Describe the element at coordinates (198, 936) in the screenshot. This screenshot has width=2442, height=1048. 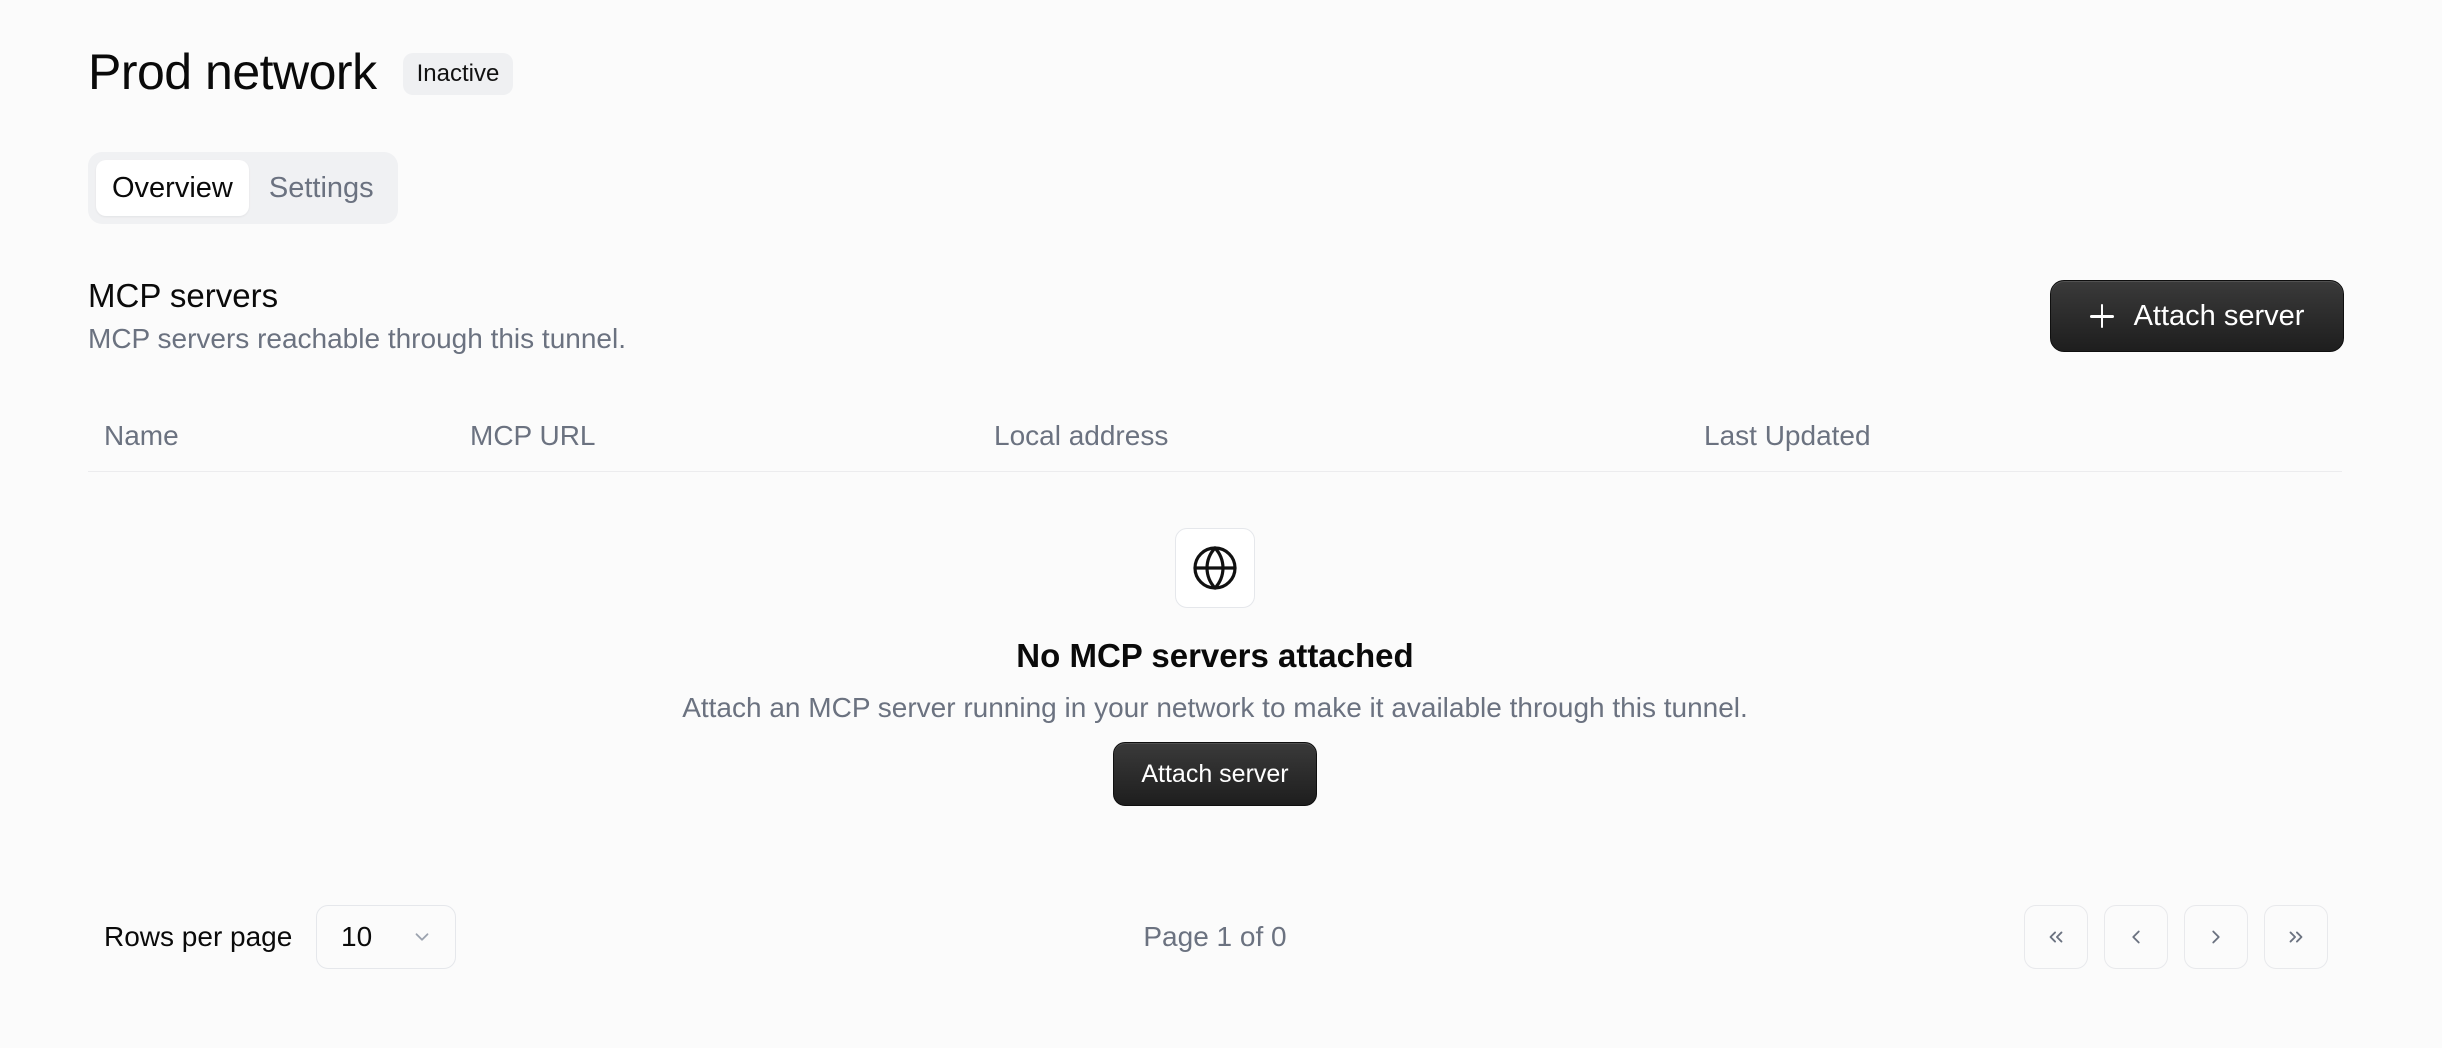
I see `rows-per-page-label: Rows per page` at that location.